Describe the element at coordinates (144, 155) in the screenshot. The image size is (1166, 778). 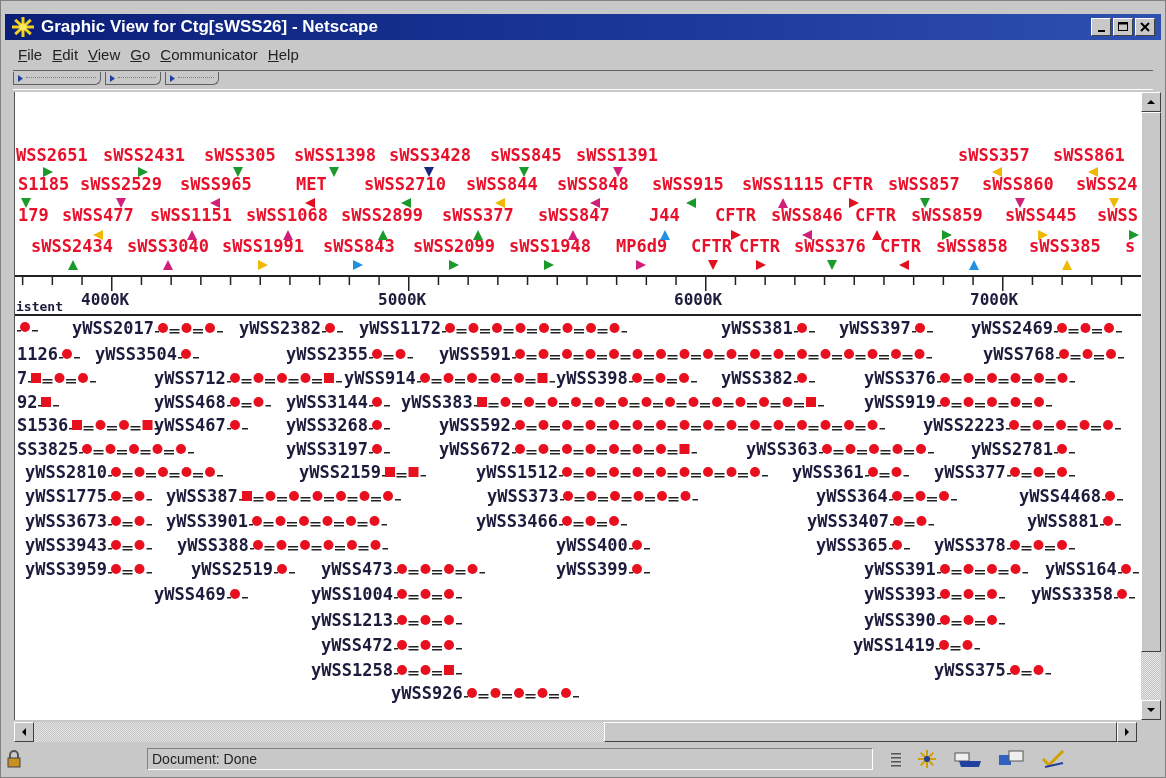
I see `marker-label: sWSS2431` at that location.